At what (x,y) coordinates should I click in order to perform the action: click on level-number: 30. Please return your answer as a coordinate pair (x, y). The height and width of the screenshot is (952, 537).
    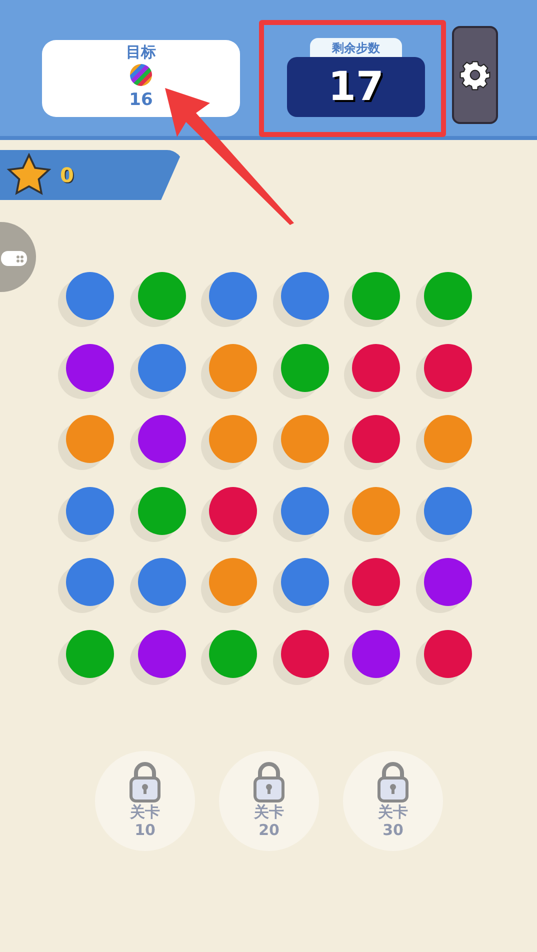
    Looking at the image, I should click on (393, 829).